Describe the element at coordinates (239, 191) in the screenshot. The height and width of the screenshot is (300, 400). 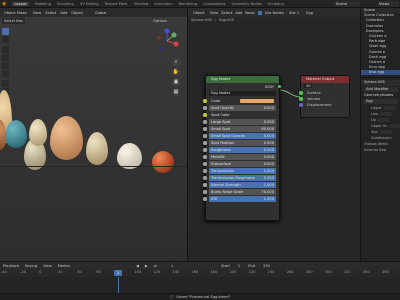
I see `param-bump-noise-scale: Bump Noise Scale 70.000` at that location.